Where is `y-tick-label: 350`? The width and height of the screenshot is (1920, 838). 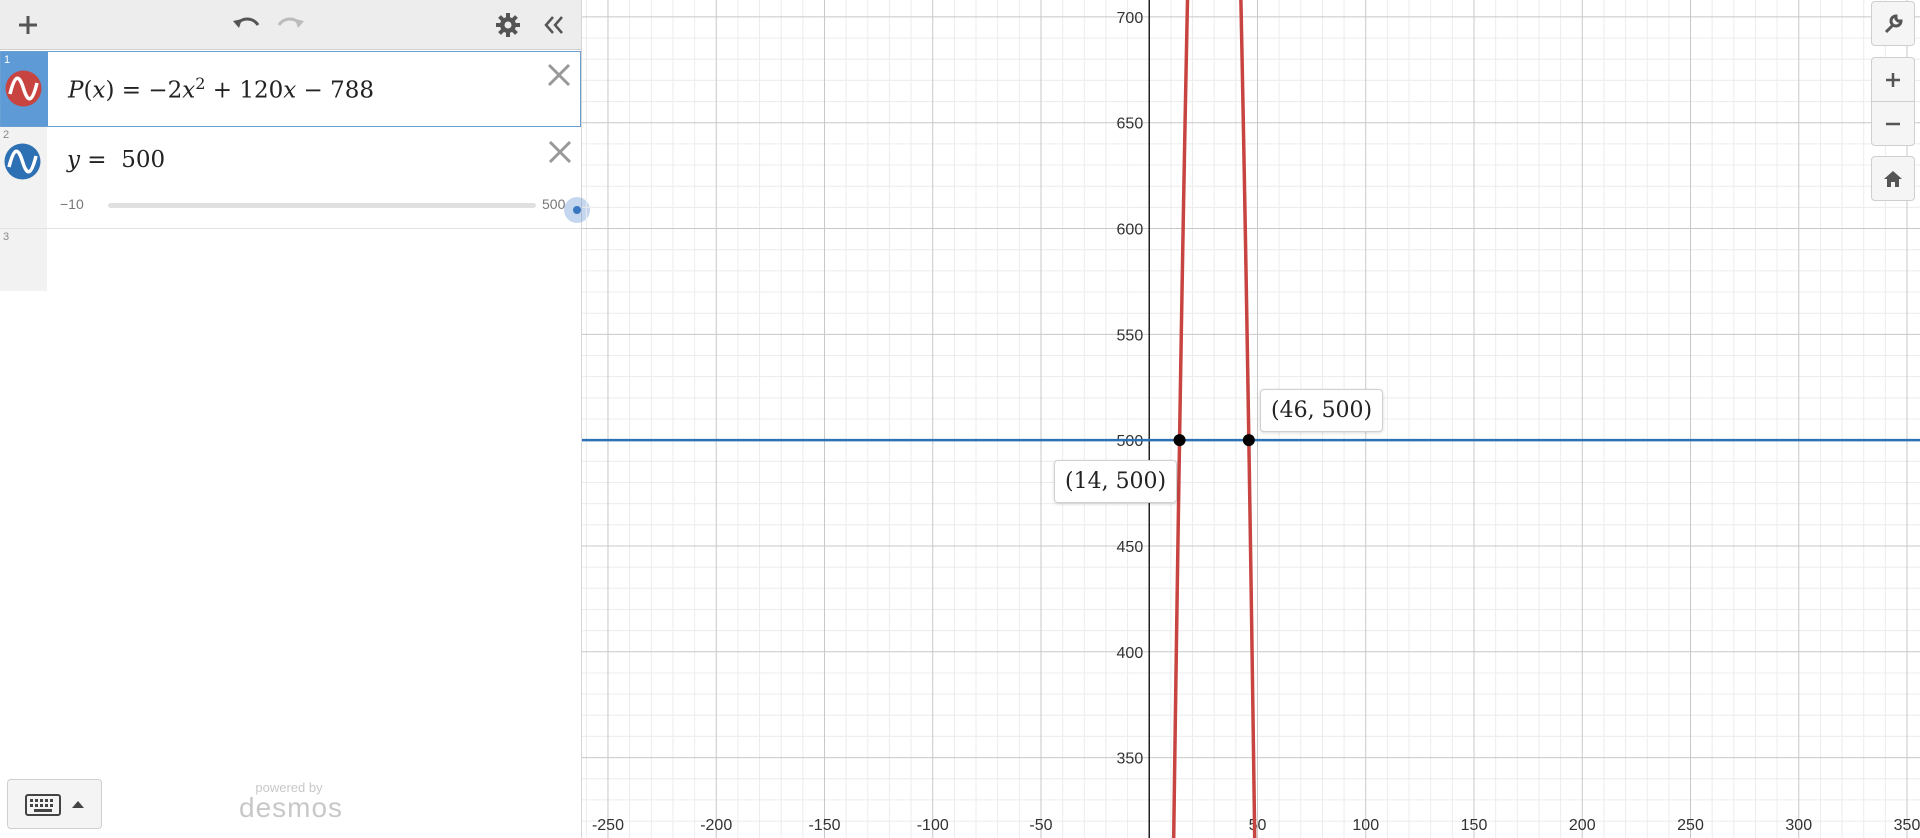 y-tick-label: 350 is located at coordinates (1130, 759).